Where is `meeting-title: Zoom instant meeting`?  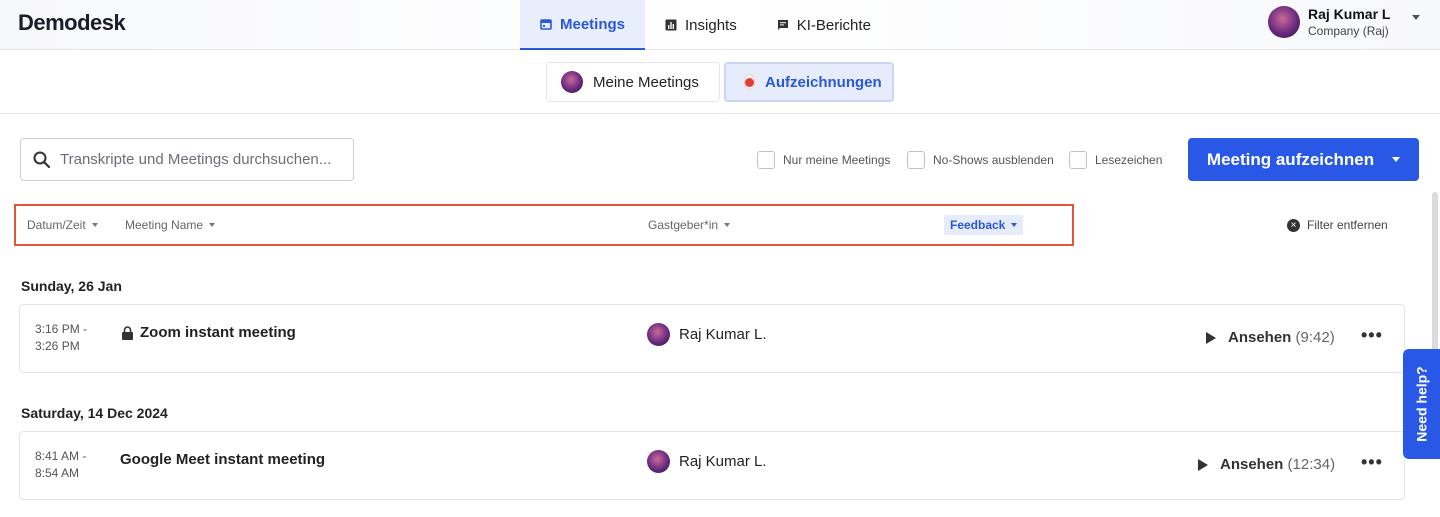
meeting-title: Zoom instant meeting is located at coordinates (208, 332).